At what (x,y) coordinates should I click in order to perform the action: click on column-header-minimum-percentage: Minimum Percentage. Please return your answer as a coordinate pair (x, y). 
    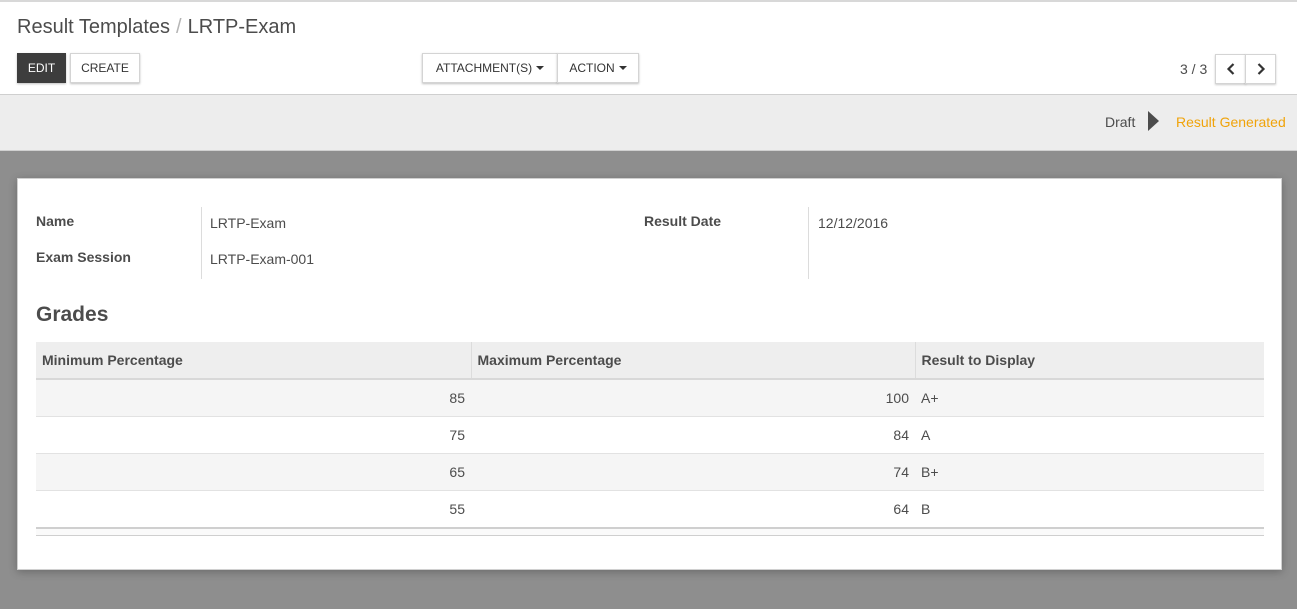
    Looking at the image, I should click on (253, 361).